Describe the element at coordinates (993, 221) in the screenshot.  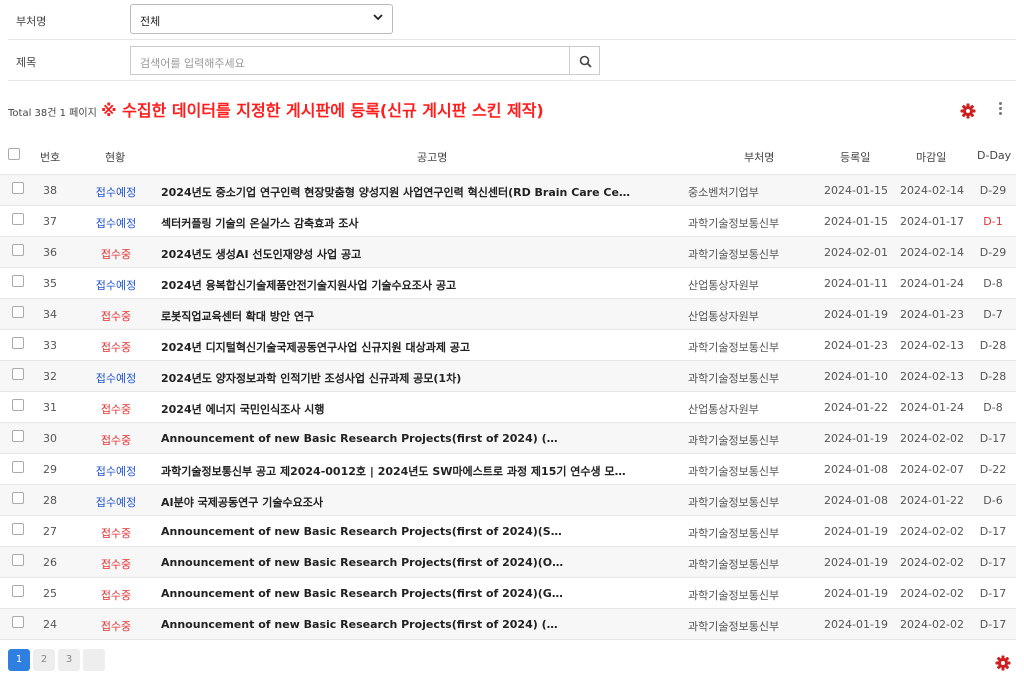
I see `row-dday: D-1` at that location.